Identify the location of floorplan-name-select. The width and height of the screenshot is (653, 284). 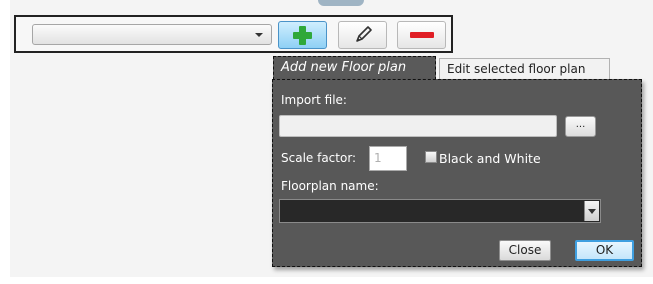
(440, 211).